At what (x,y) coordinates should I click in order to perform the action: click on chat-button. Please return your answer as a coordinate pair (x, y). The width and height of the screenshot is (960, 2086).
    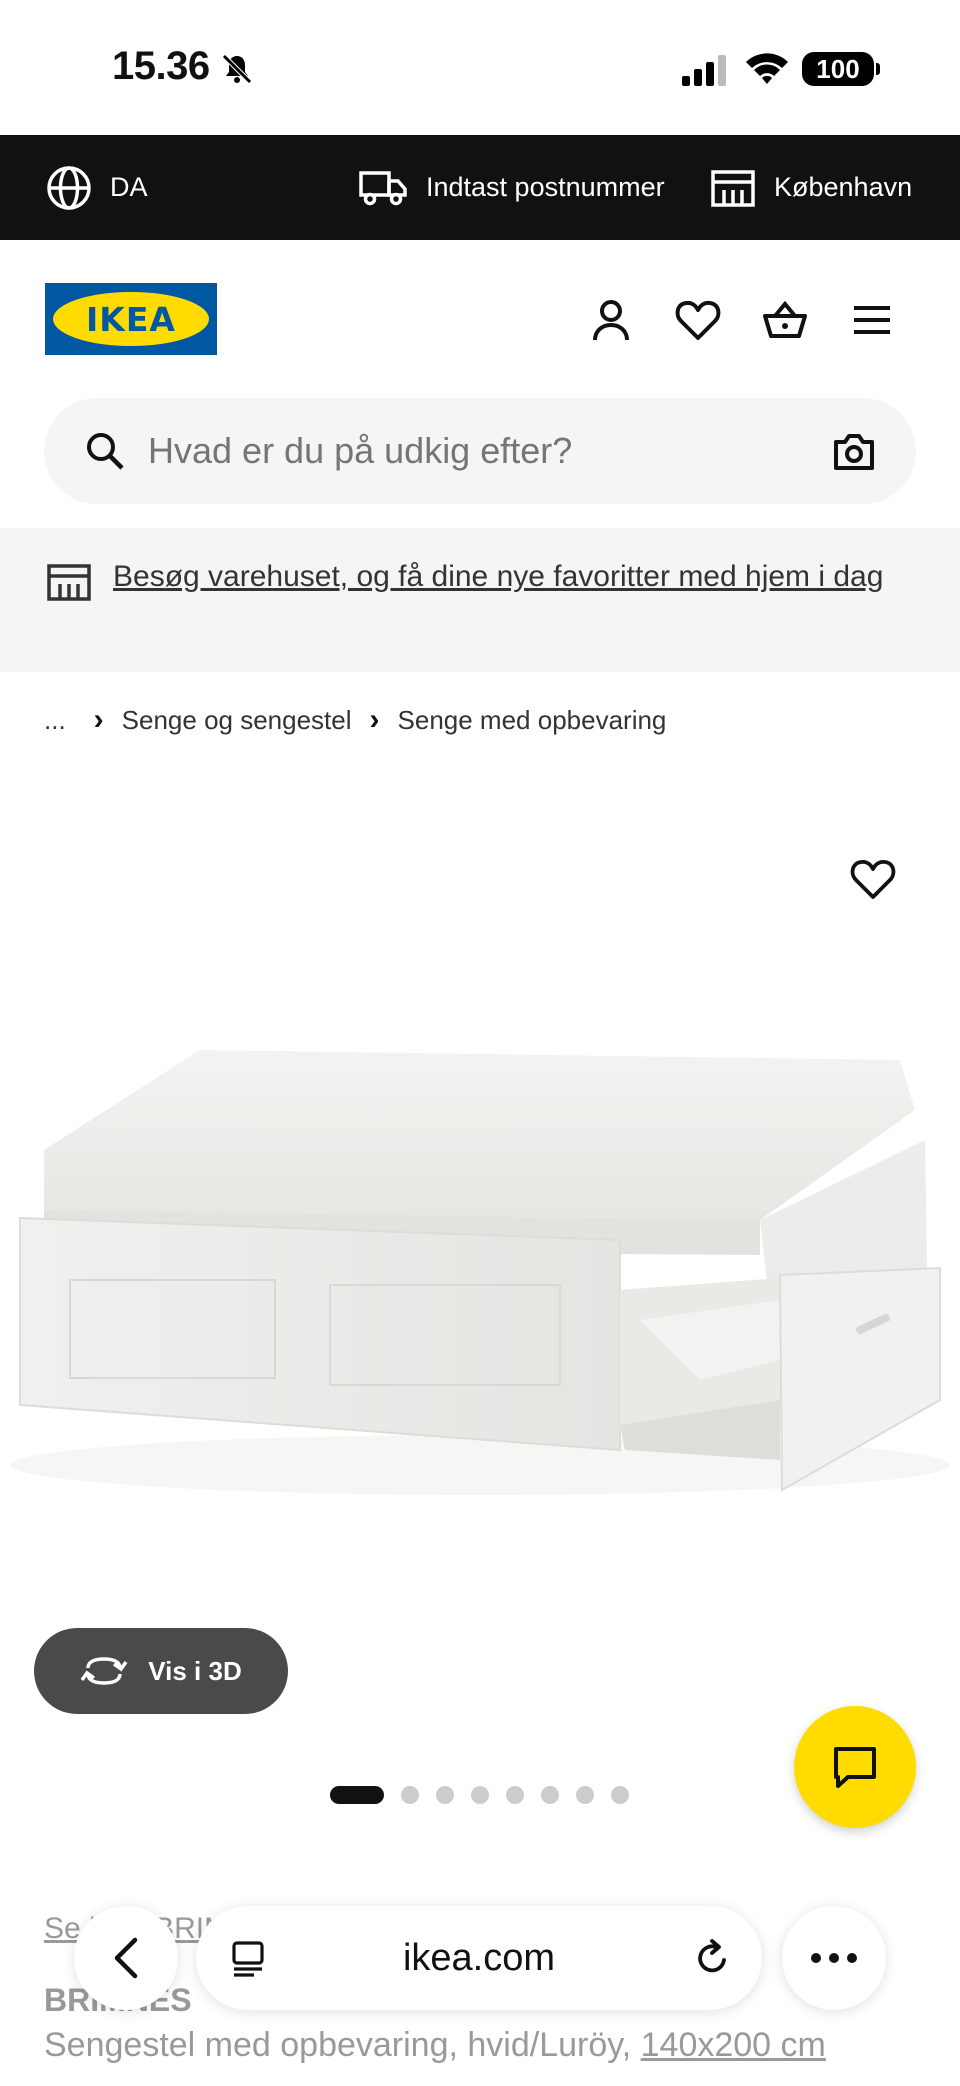
    Looking at the image, I should click on (855, 1767).